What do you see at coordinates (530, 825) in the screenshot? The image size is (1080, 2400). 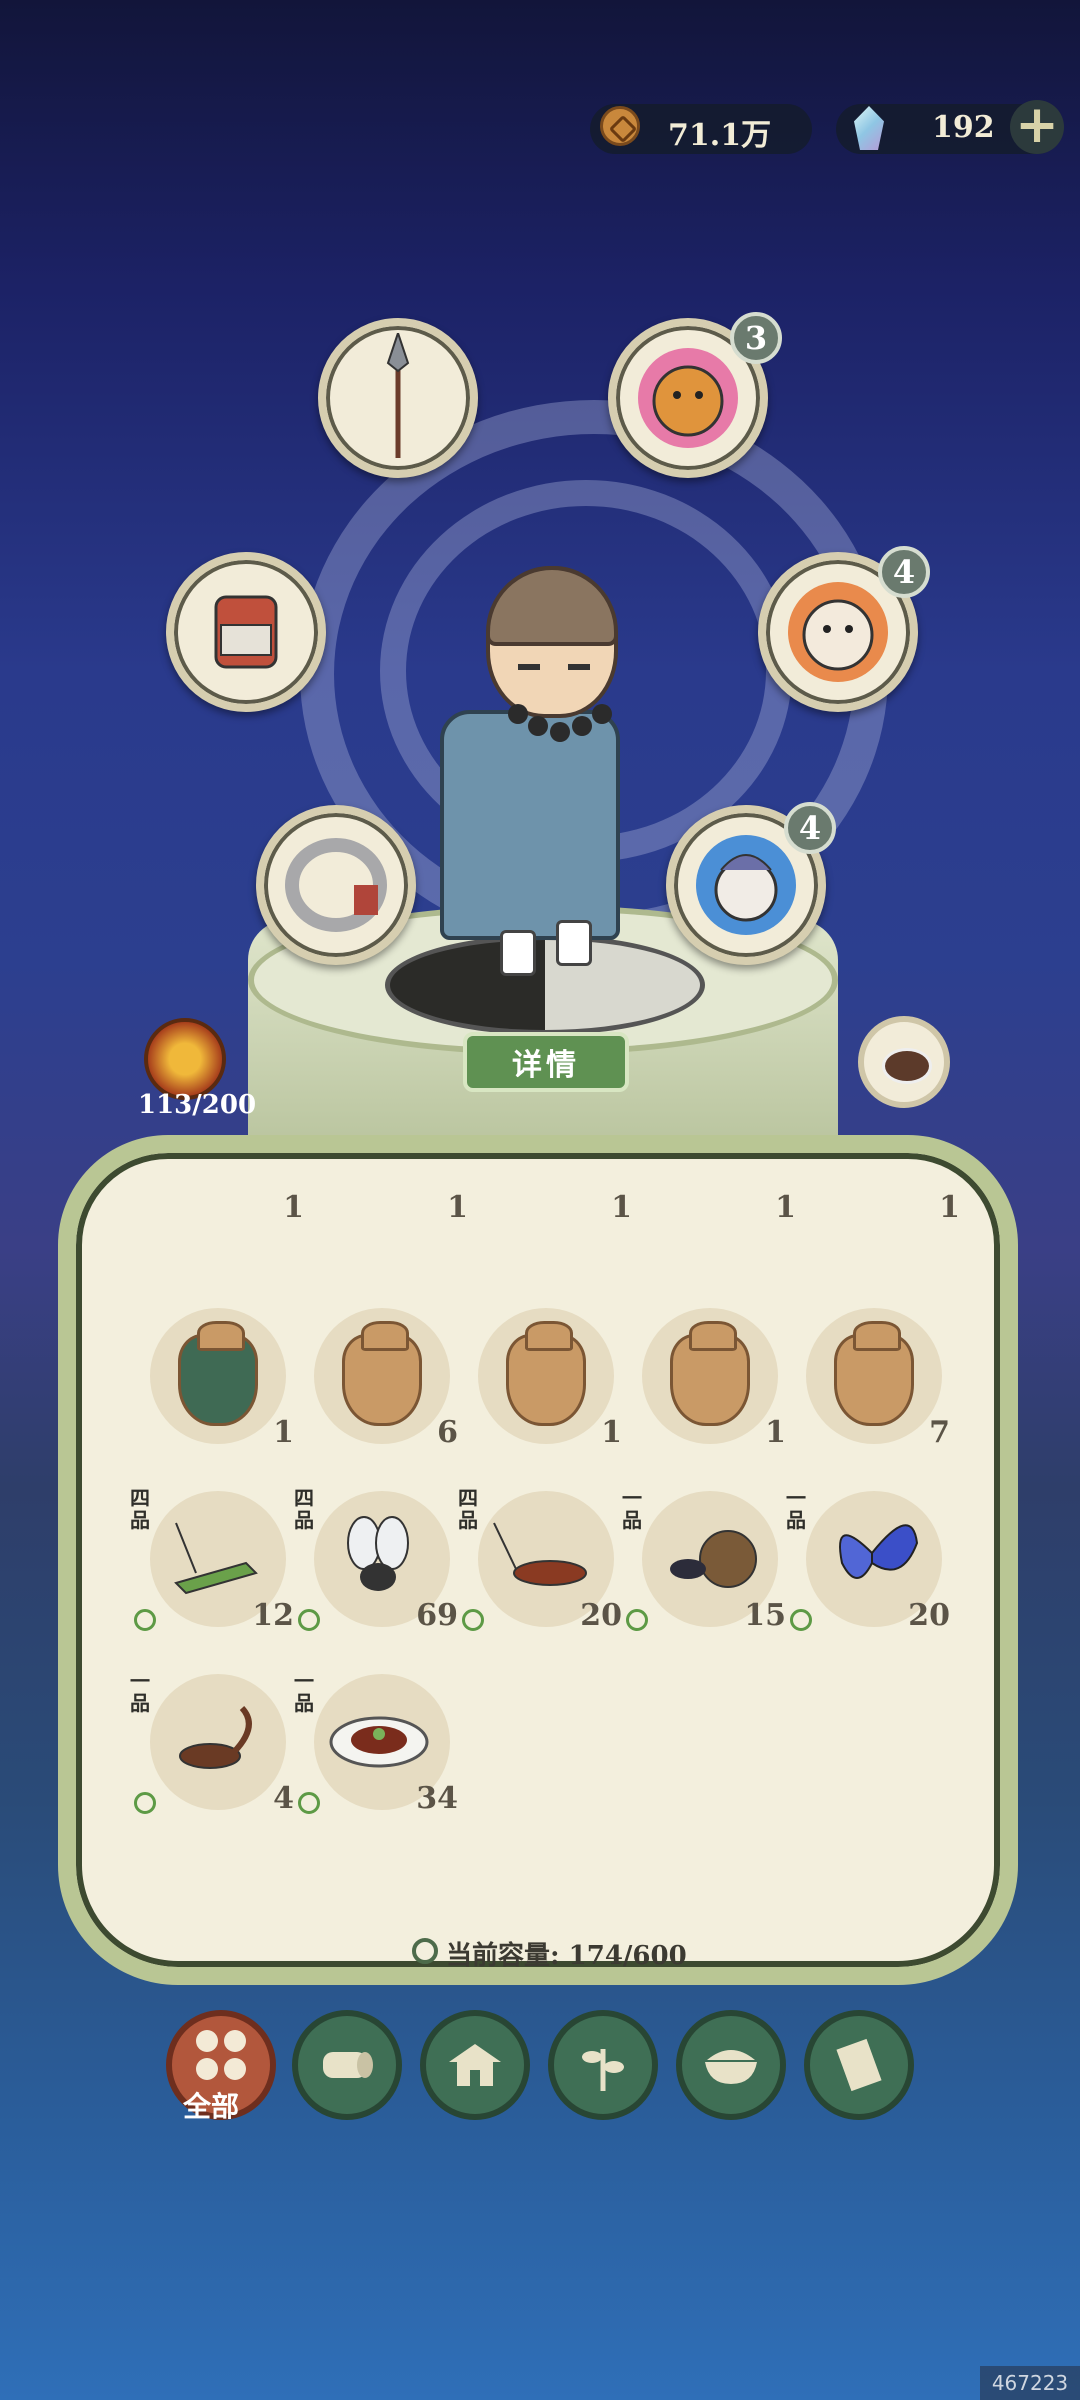 I see `character-robe` at bounding box center [530, 825].